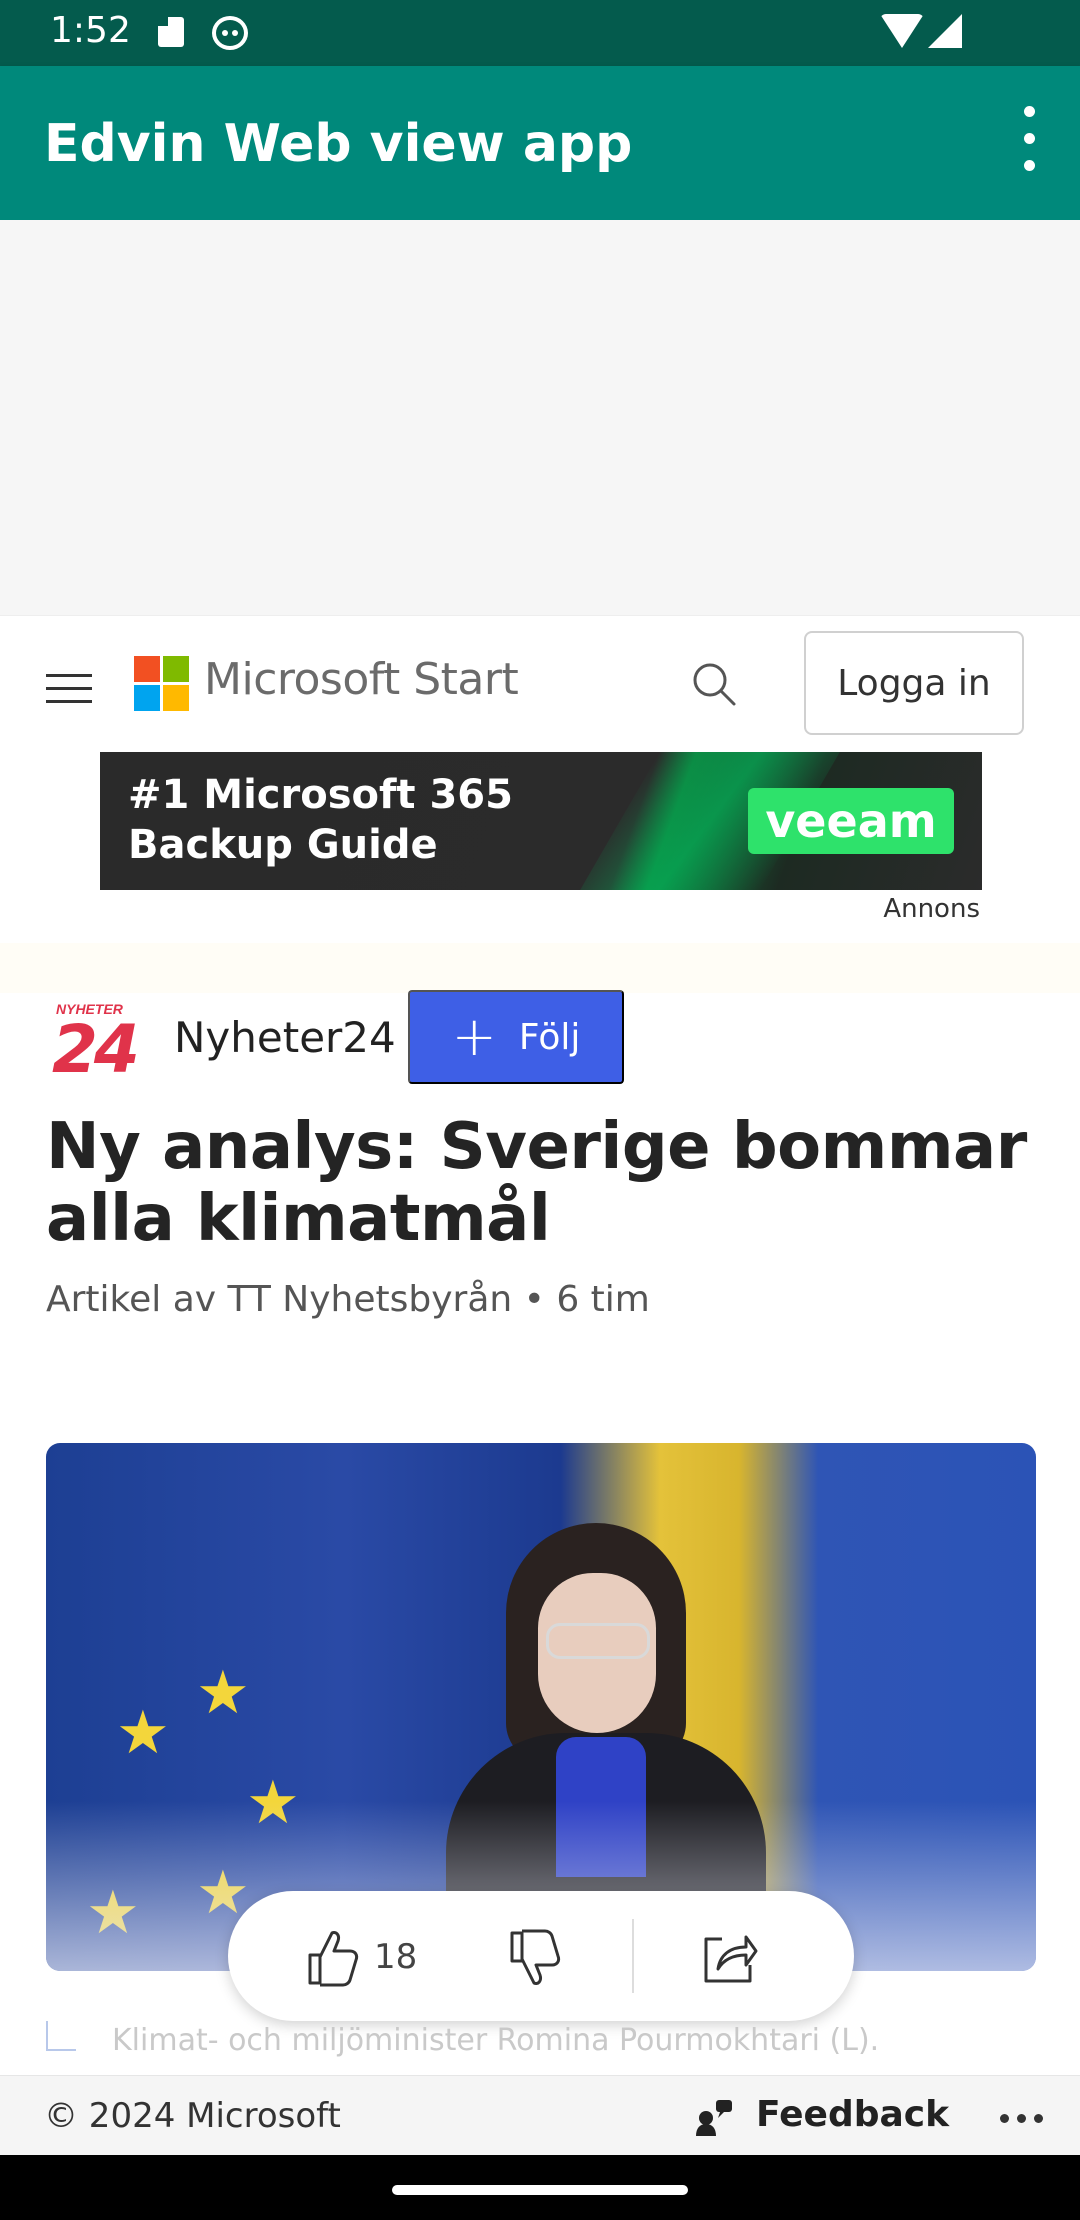  Describe the element at coordinates (1022, 2119) in the screenshot. I see `more-options-icon` at that location.